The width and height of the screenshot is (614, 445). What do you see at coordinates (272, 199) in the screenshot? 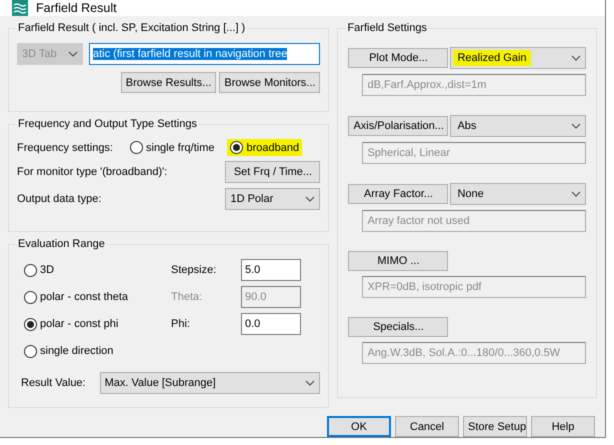
I see `output-type-select: 1D Polar` at bounding box center [272, 199].